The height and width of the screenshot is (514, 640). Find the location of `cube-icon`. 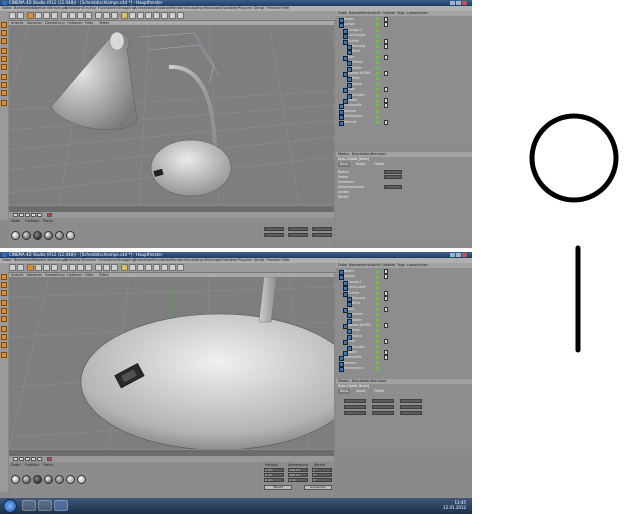

cube-icon is located at coordinates (124, 15).